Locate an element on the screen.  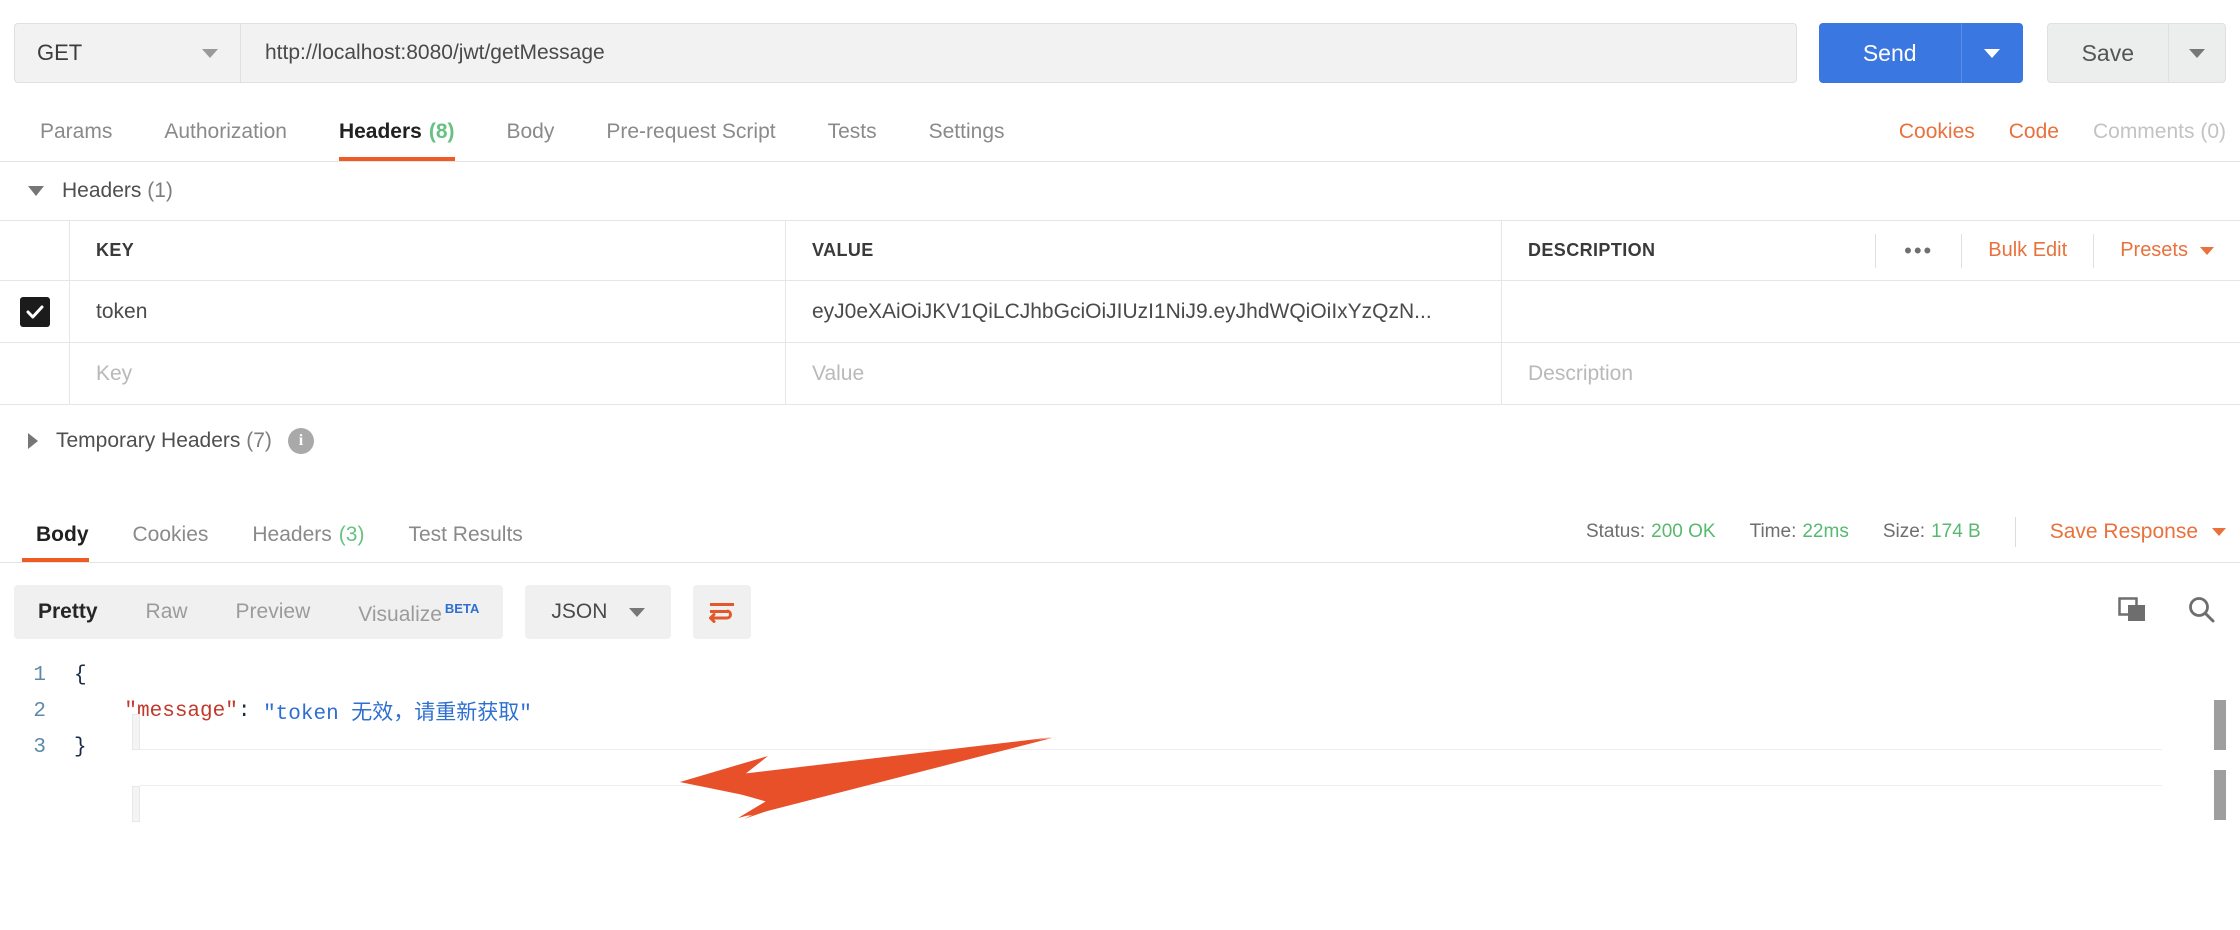
bulk-edit-button: Bulk Edit is located at coordinates (2027, 250).